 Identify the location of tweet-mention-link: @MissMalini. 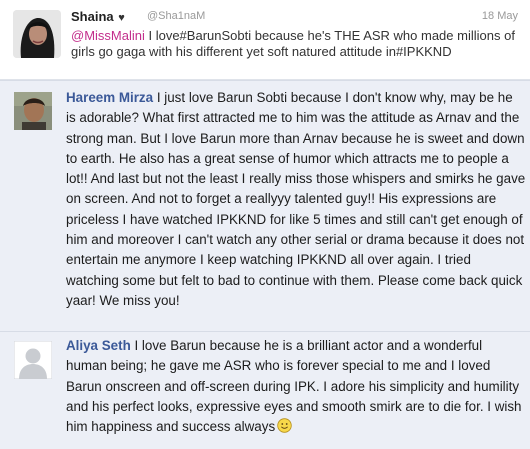
(108, 35).